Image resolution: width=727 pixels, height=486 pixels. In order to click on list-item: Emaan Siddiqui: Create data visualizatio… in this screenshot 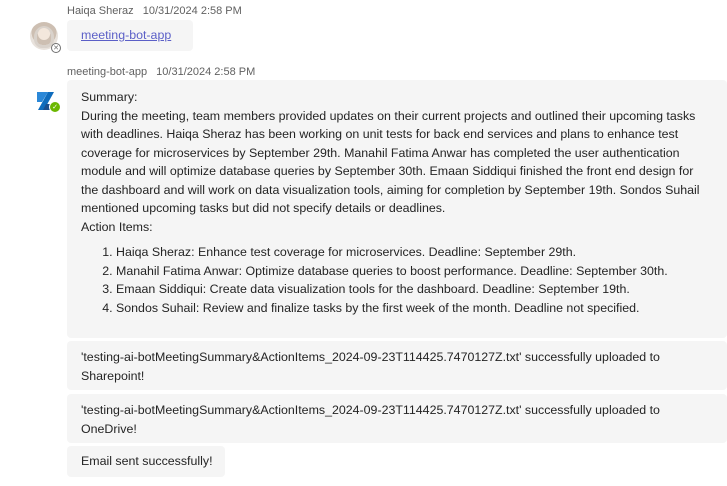, I will do `click(414, 289)`.